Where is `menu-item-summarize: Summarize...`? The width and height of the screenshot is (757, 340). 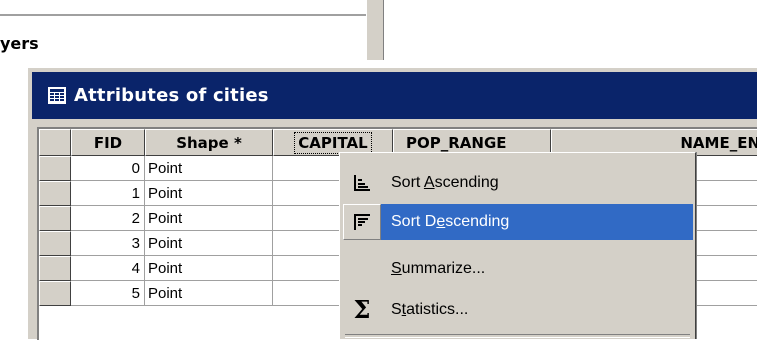 menu-item-summarize: Summarize... is located at coordinates (518, 269).